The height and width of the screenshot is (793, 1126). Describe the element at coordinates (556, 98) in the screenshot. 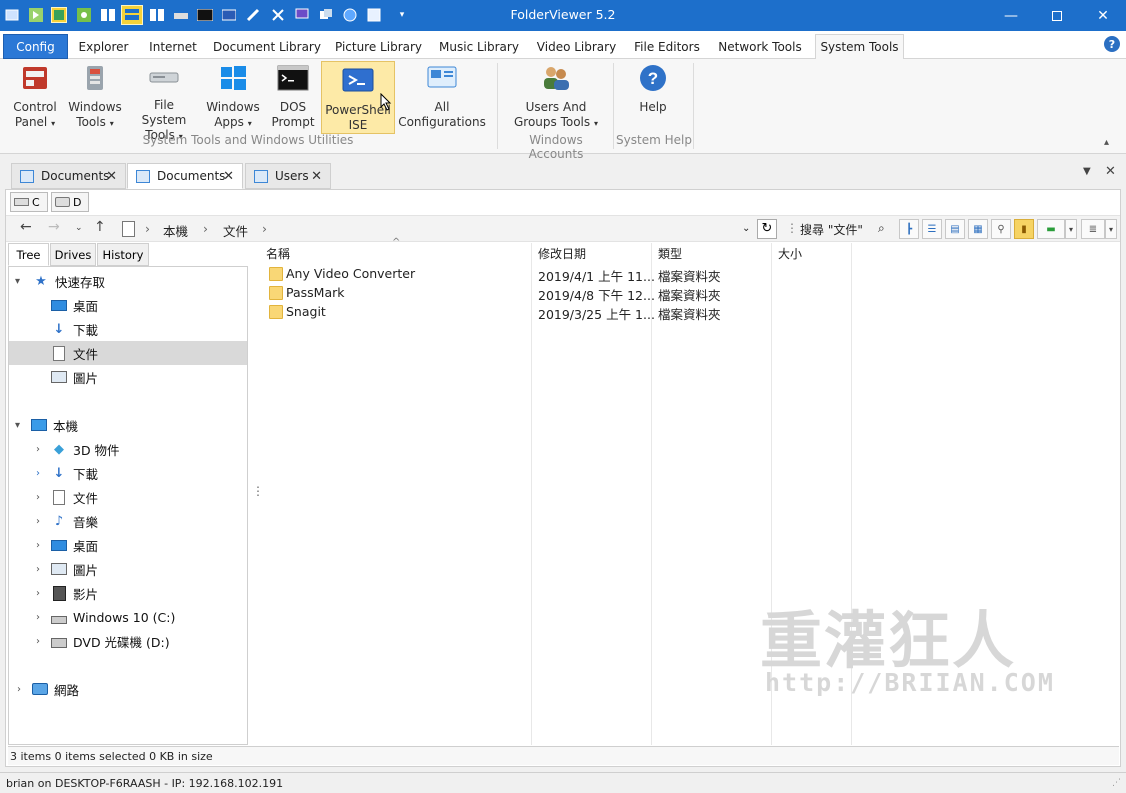

I see `users-and-groups-tools-button: Users And Groups Tools ▾` at that location.